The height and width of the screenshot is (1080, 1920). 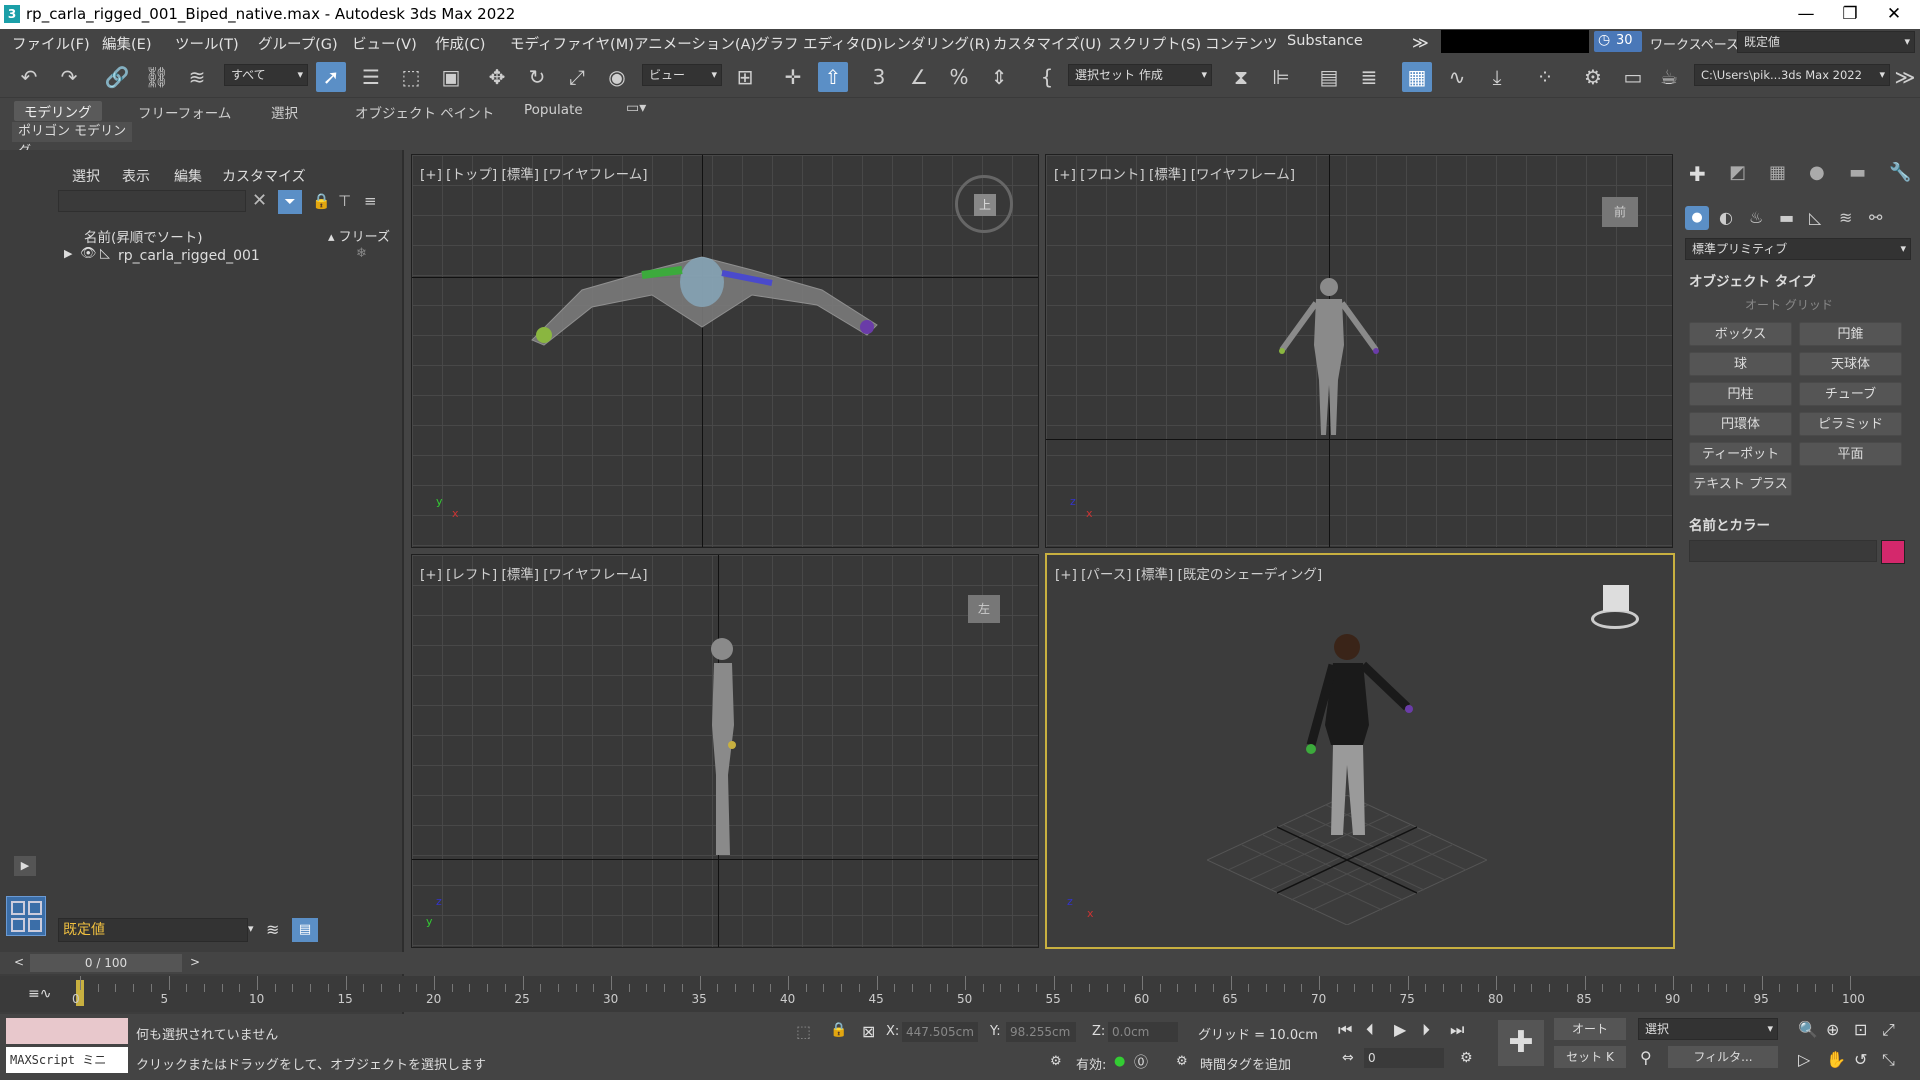 What do you see at coordinates (1860, 1059) in the screenshot?
I see `orbit-icon: ↺` at bounding box center [1860, 1059].